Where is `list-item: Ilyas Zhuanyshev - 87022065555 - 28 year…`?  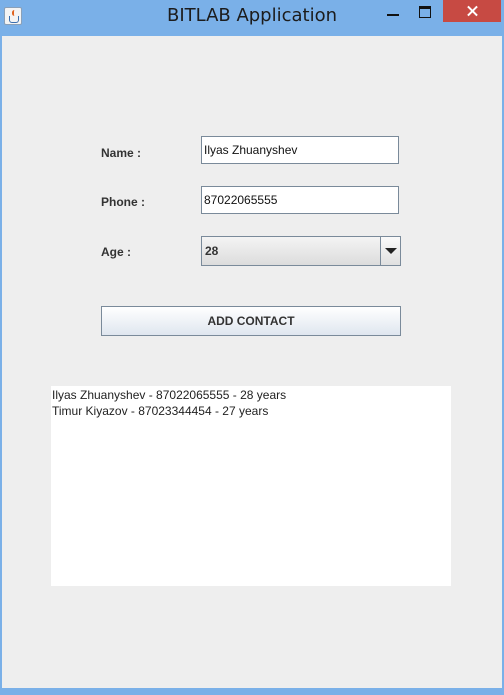
list-item: Ilyas Zhuanyshev - 87022065555 - 28 year… is located at coordinates (251, 395).